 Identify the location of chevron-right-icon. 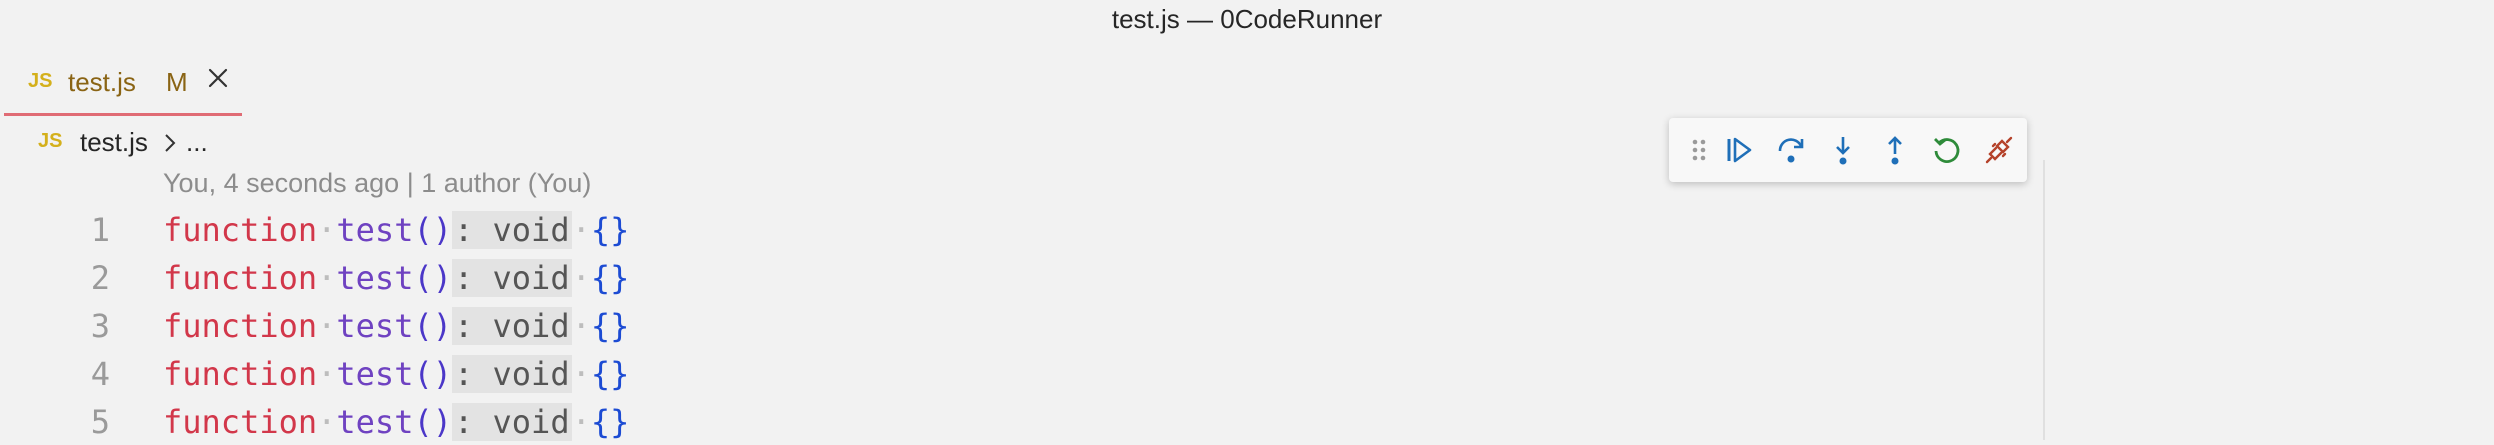
(170, 143).